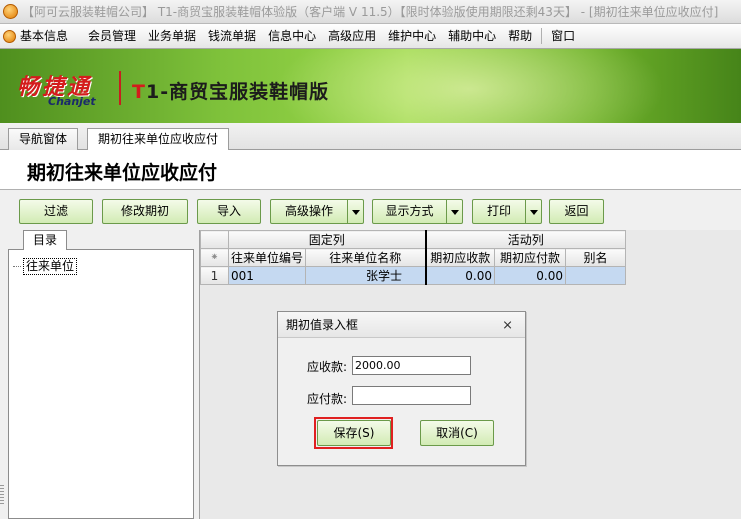 The width and height of the screenshot is (741, 519). Describe the element at coordinates (122, 173) in the screenshot. I see `page-title: 期初往来单位应收应付` at that location.